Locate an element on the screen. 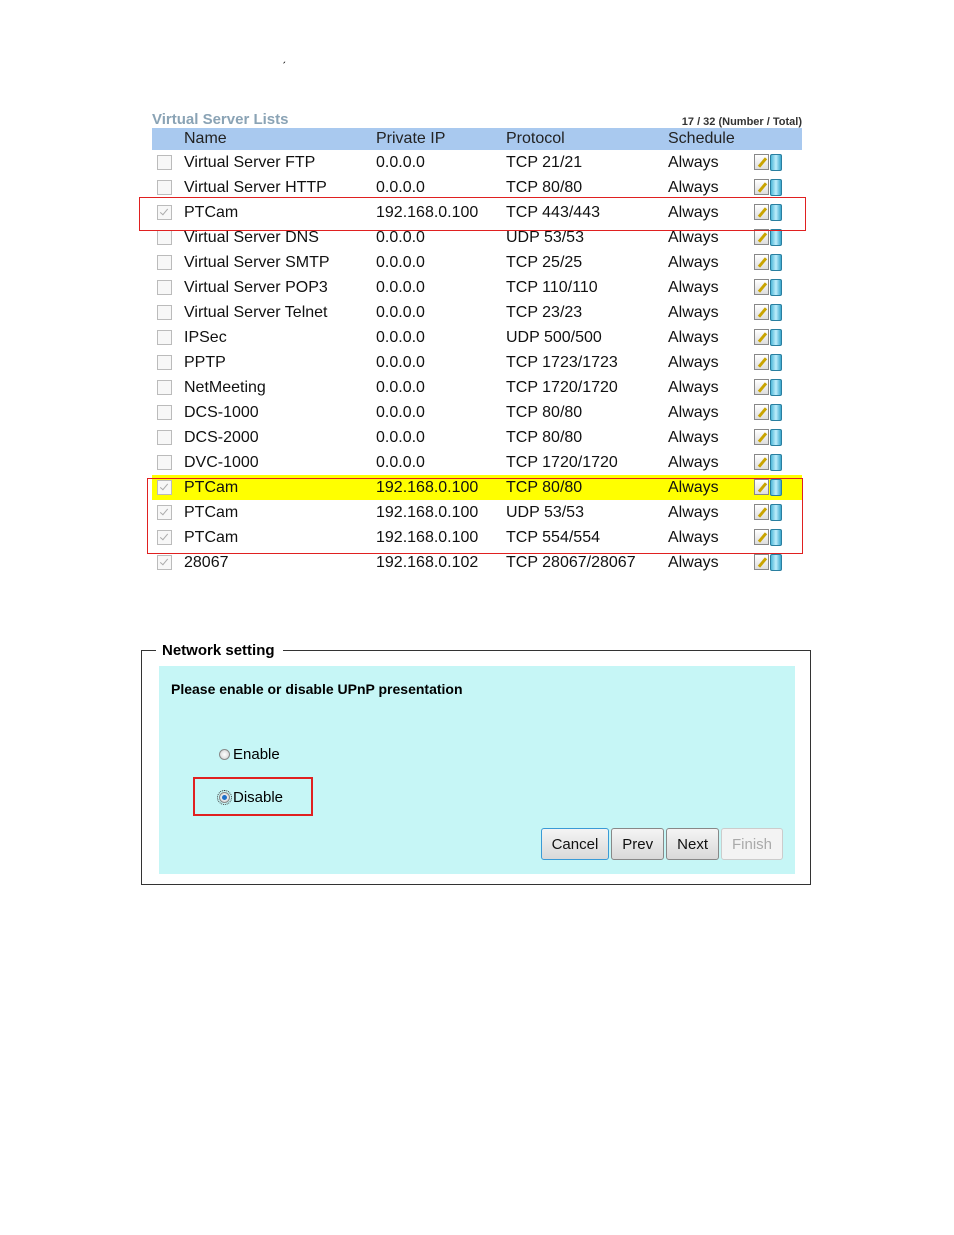  table-row: NetMeeting 0.0.0.0 TCP 1720/1720 Always is located at coordinates (477, 387).